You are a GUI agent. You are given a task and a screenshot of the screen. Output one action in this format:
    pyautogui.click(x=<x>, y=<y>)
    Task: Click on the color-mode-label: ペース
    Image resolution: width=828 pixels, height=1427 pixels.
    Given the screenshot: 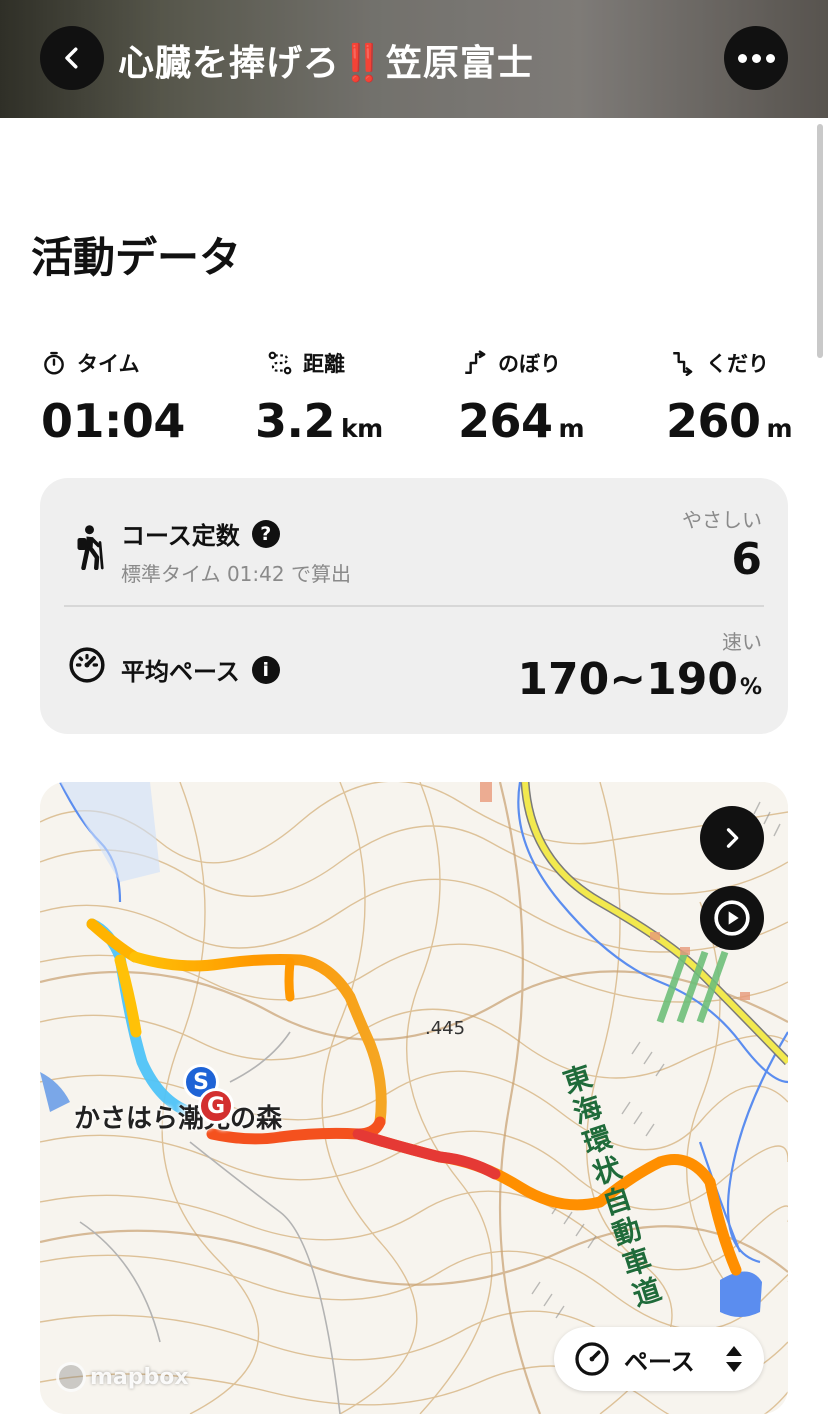 What is the action you would take?
    pyautogui.click(x=659, y=1361)
    